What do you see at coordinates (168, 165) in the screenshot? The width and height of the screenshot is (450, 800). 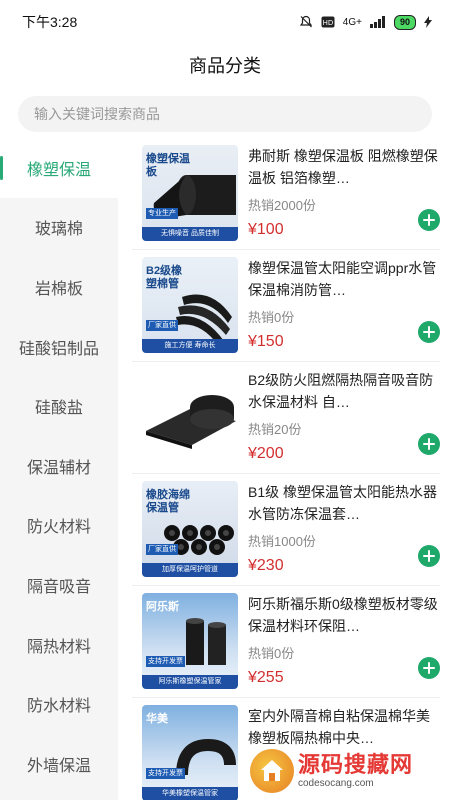 I see `thumb-title: 橡塑保温板` at bounding box center [168, 165].